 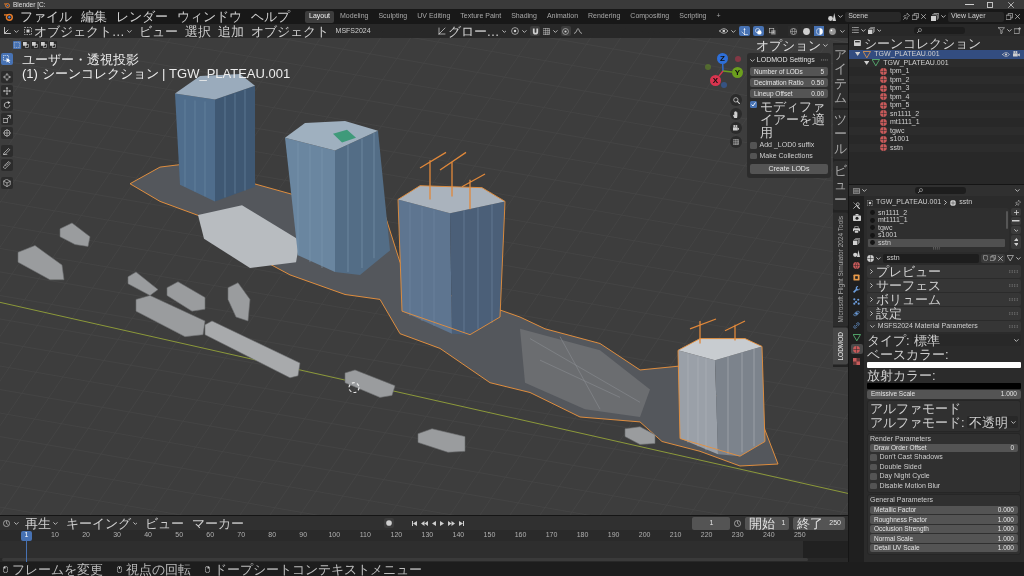 What do you see at coordinates (142, 16) in the screenshot?
I see `menu-item: レンダー` at bounding box center [142, 16].